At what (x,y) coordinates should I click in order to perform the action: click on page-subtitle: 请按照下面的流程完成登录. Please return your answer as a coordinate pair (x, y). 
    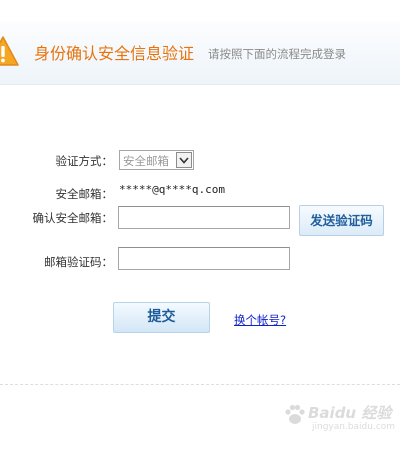
    Looking at the image, I should click on (277, 54).